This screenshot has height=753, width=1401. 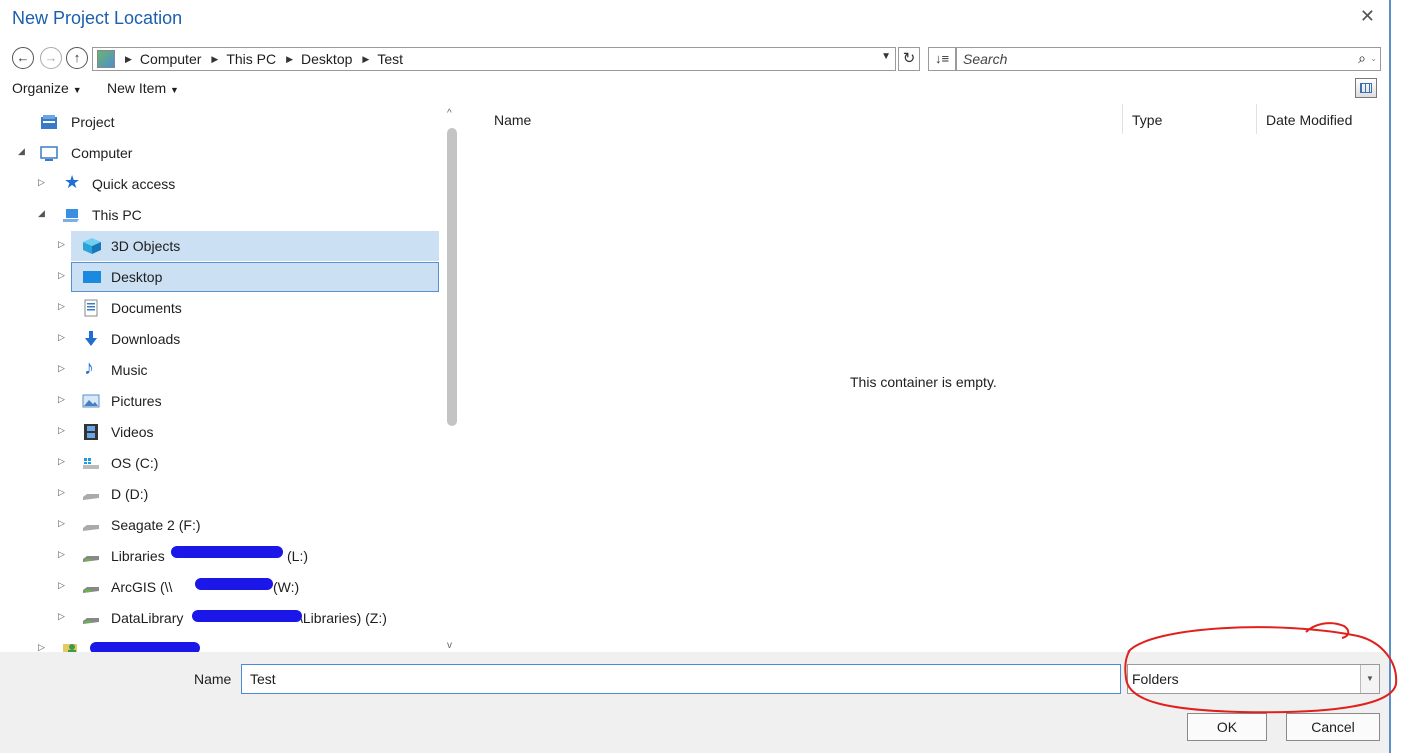 What do you see at coordinates (985, 59) in the screenshot?
I see `search-input: Search` at bounding box center [985, 59].